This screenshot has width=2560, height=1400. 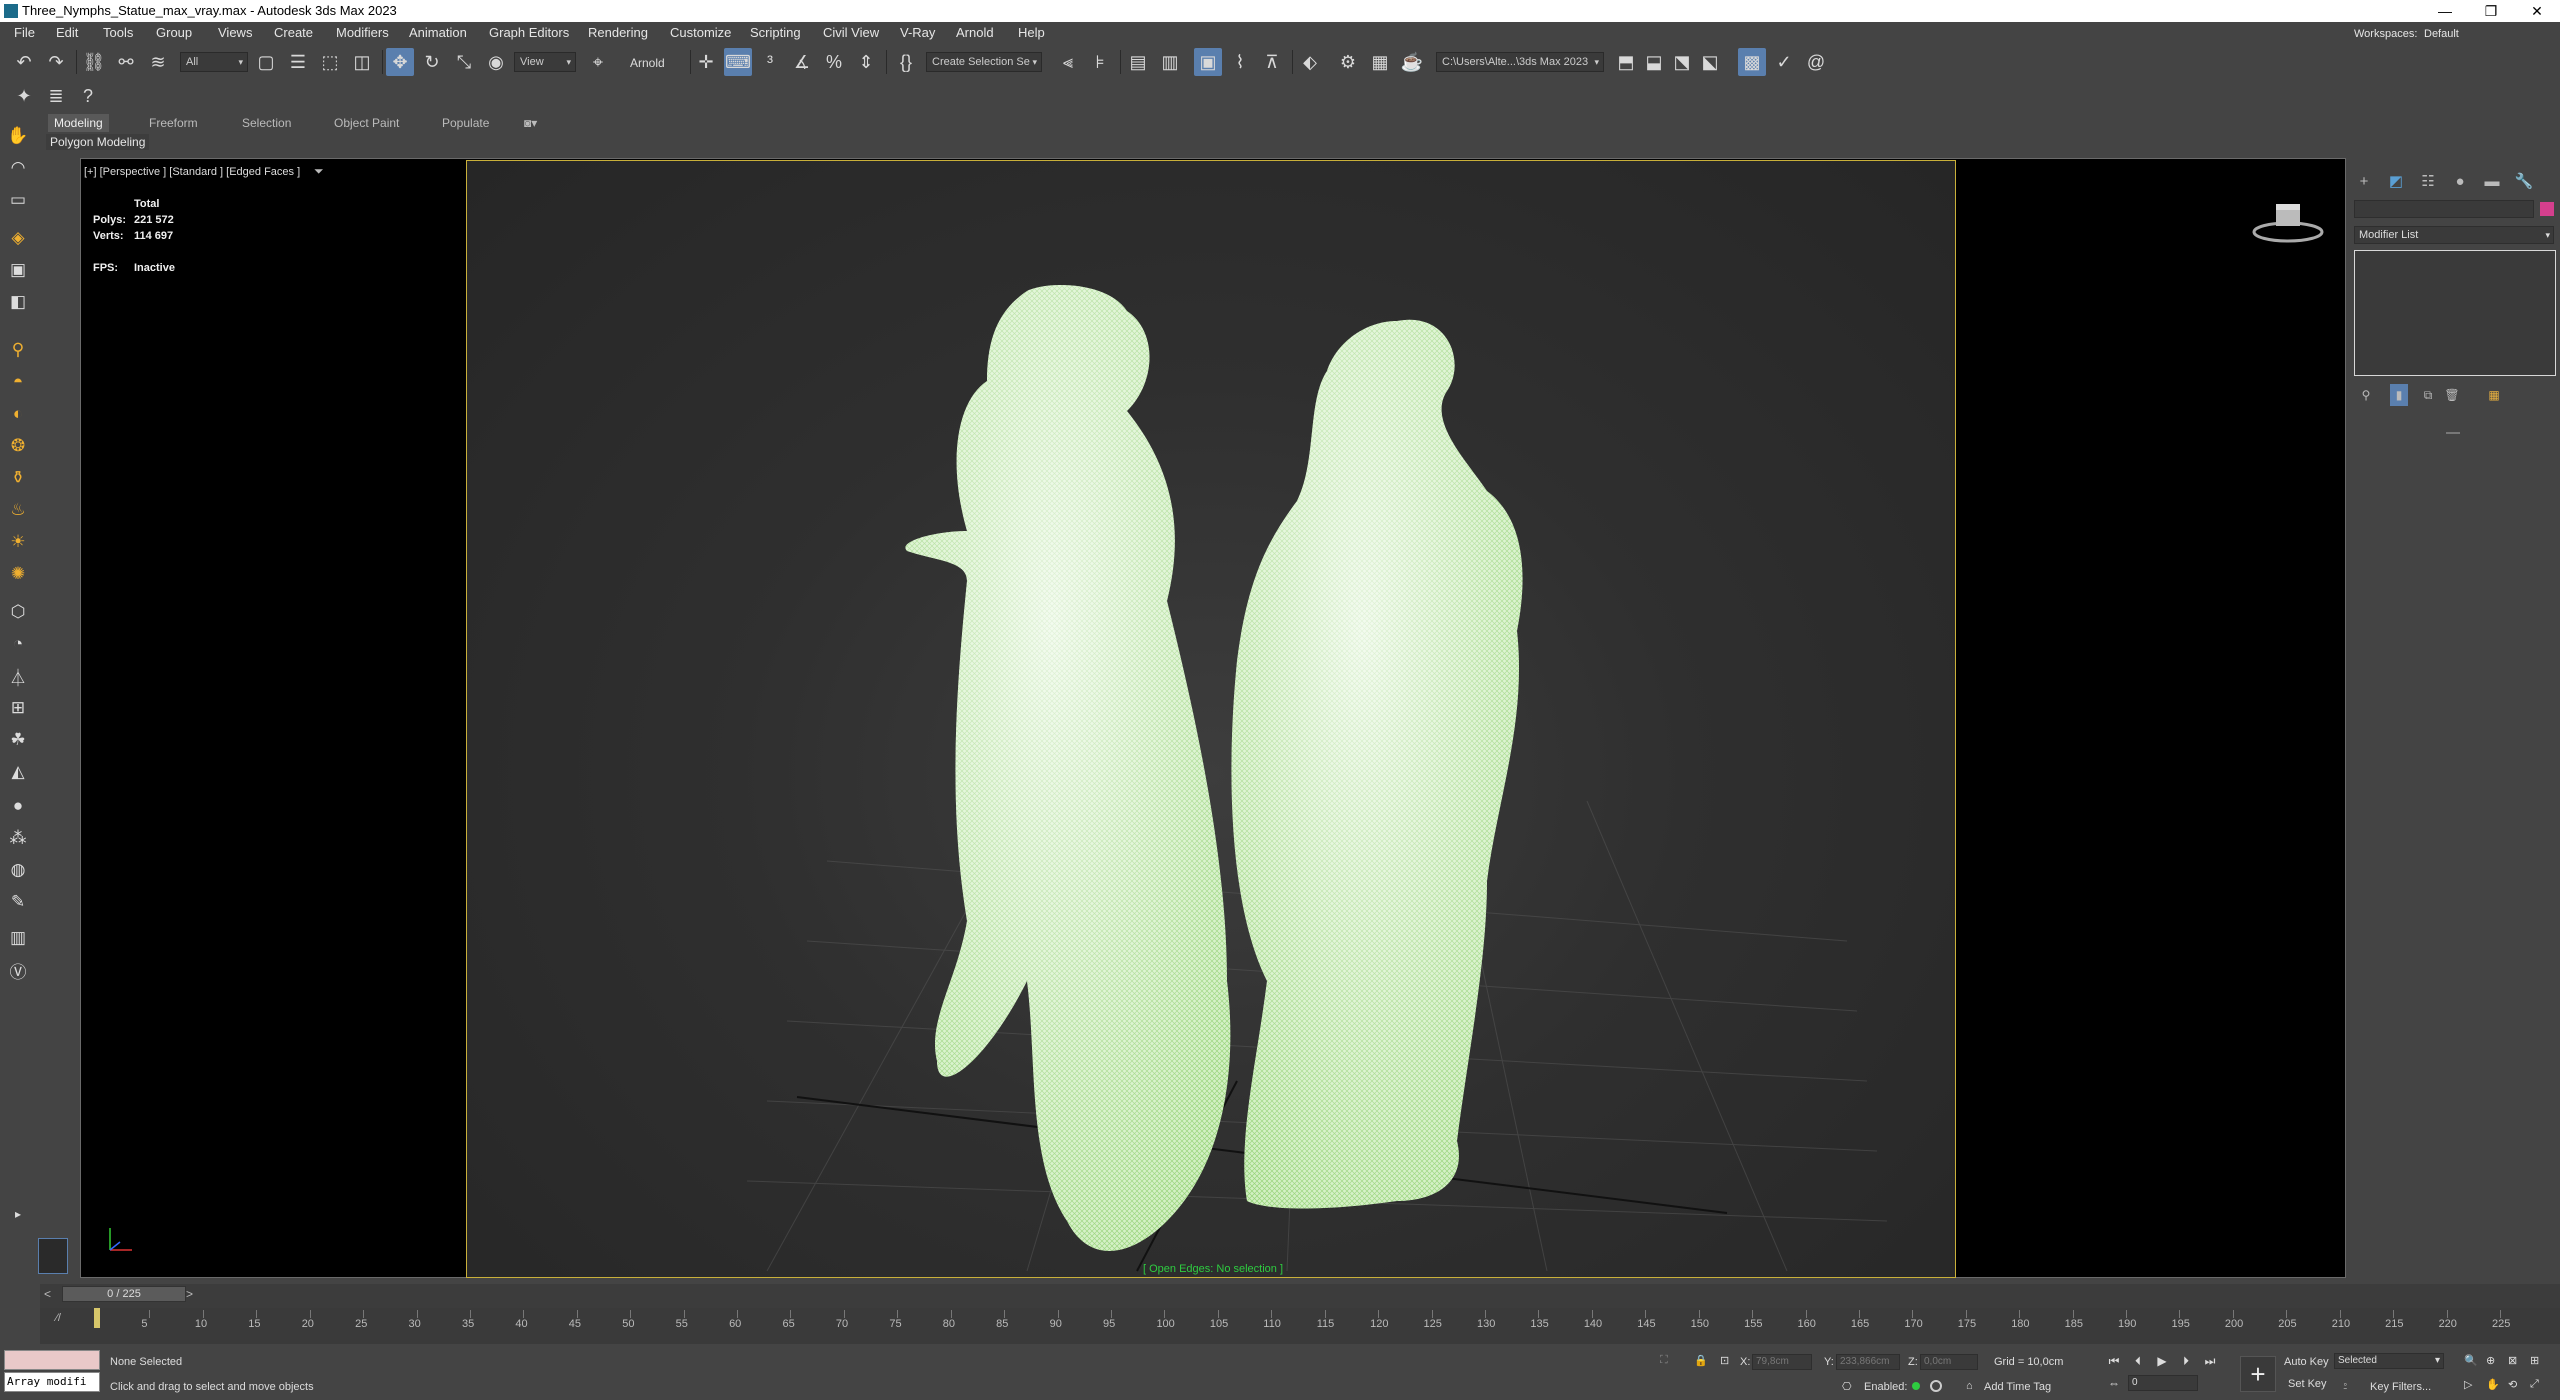 What do you see at coordinates (2471, 1360) in the screenshot?
I see `zoom-icon: 🔍` at bounding box center [2471, 1360].